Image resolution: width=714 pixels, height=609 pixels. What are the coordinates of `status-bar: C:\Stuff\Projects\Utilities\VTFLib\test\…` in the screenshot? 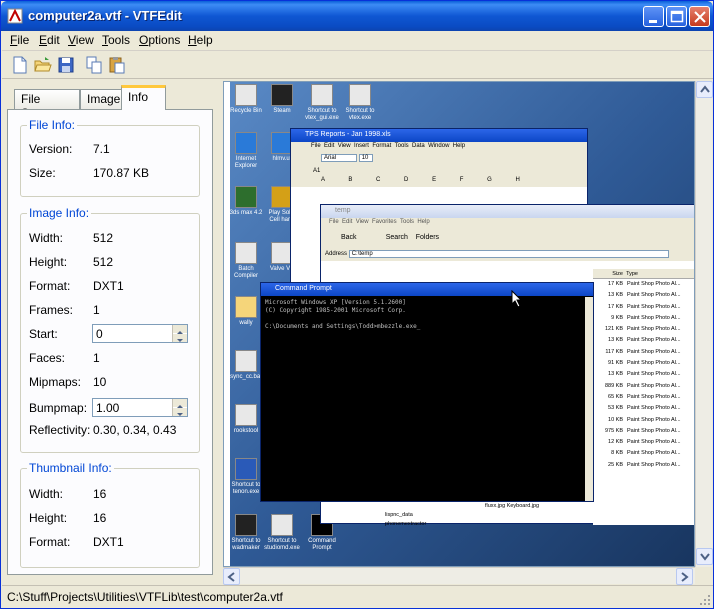 It's located at (357, 596).